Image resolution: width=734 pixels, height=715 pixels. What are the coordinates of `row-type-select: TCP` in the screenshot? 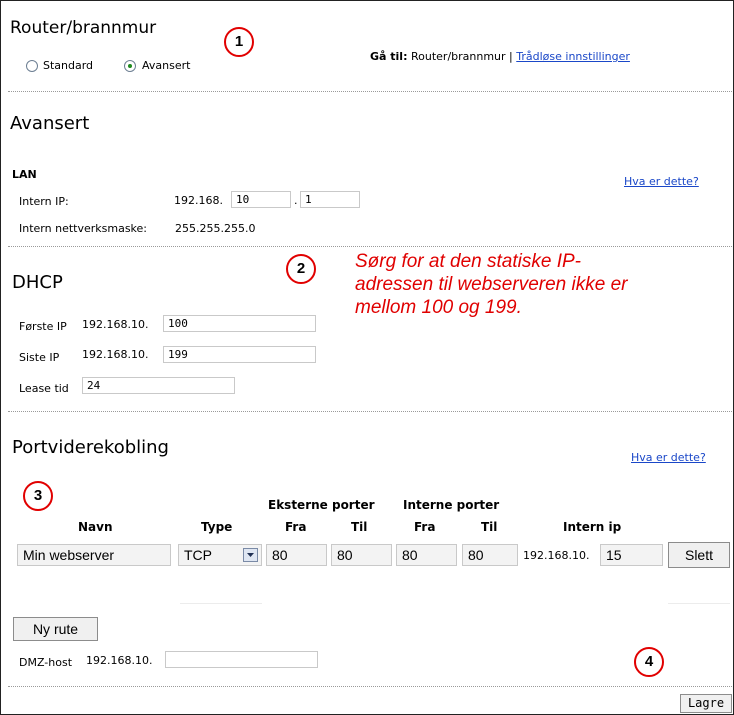 It's located at (220, 555).